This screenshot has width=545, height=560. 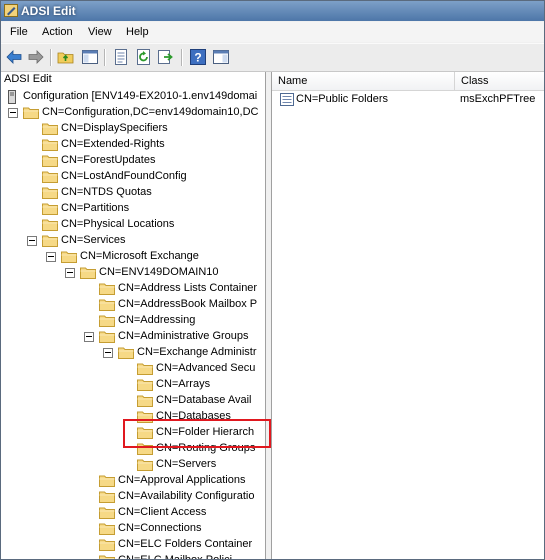 I want to click on tree-item-label: CN=Availability Configuratio, so click(x=186, y=496).